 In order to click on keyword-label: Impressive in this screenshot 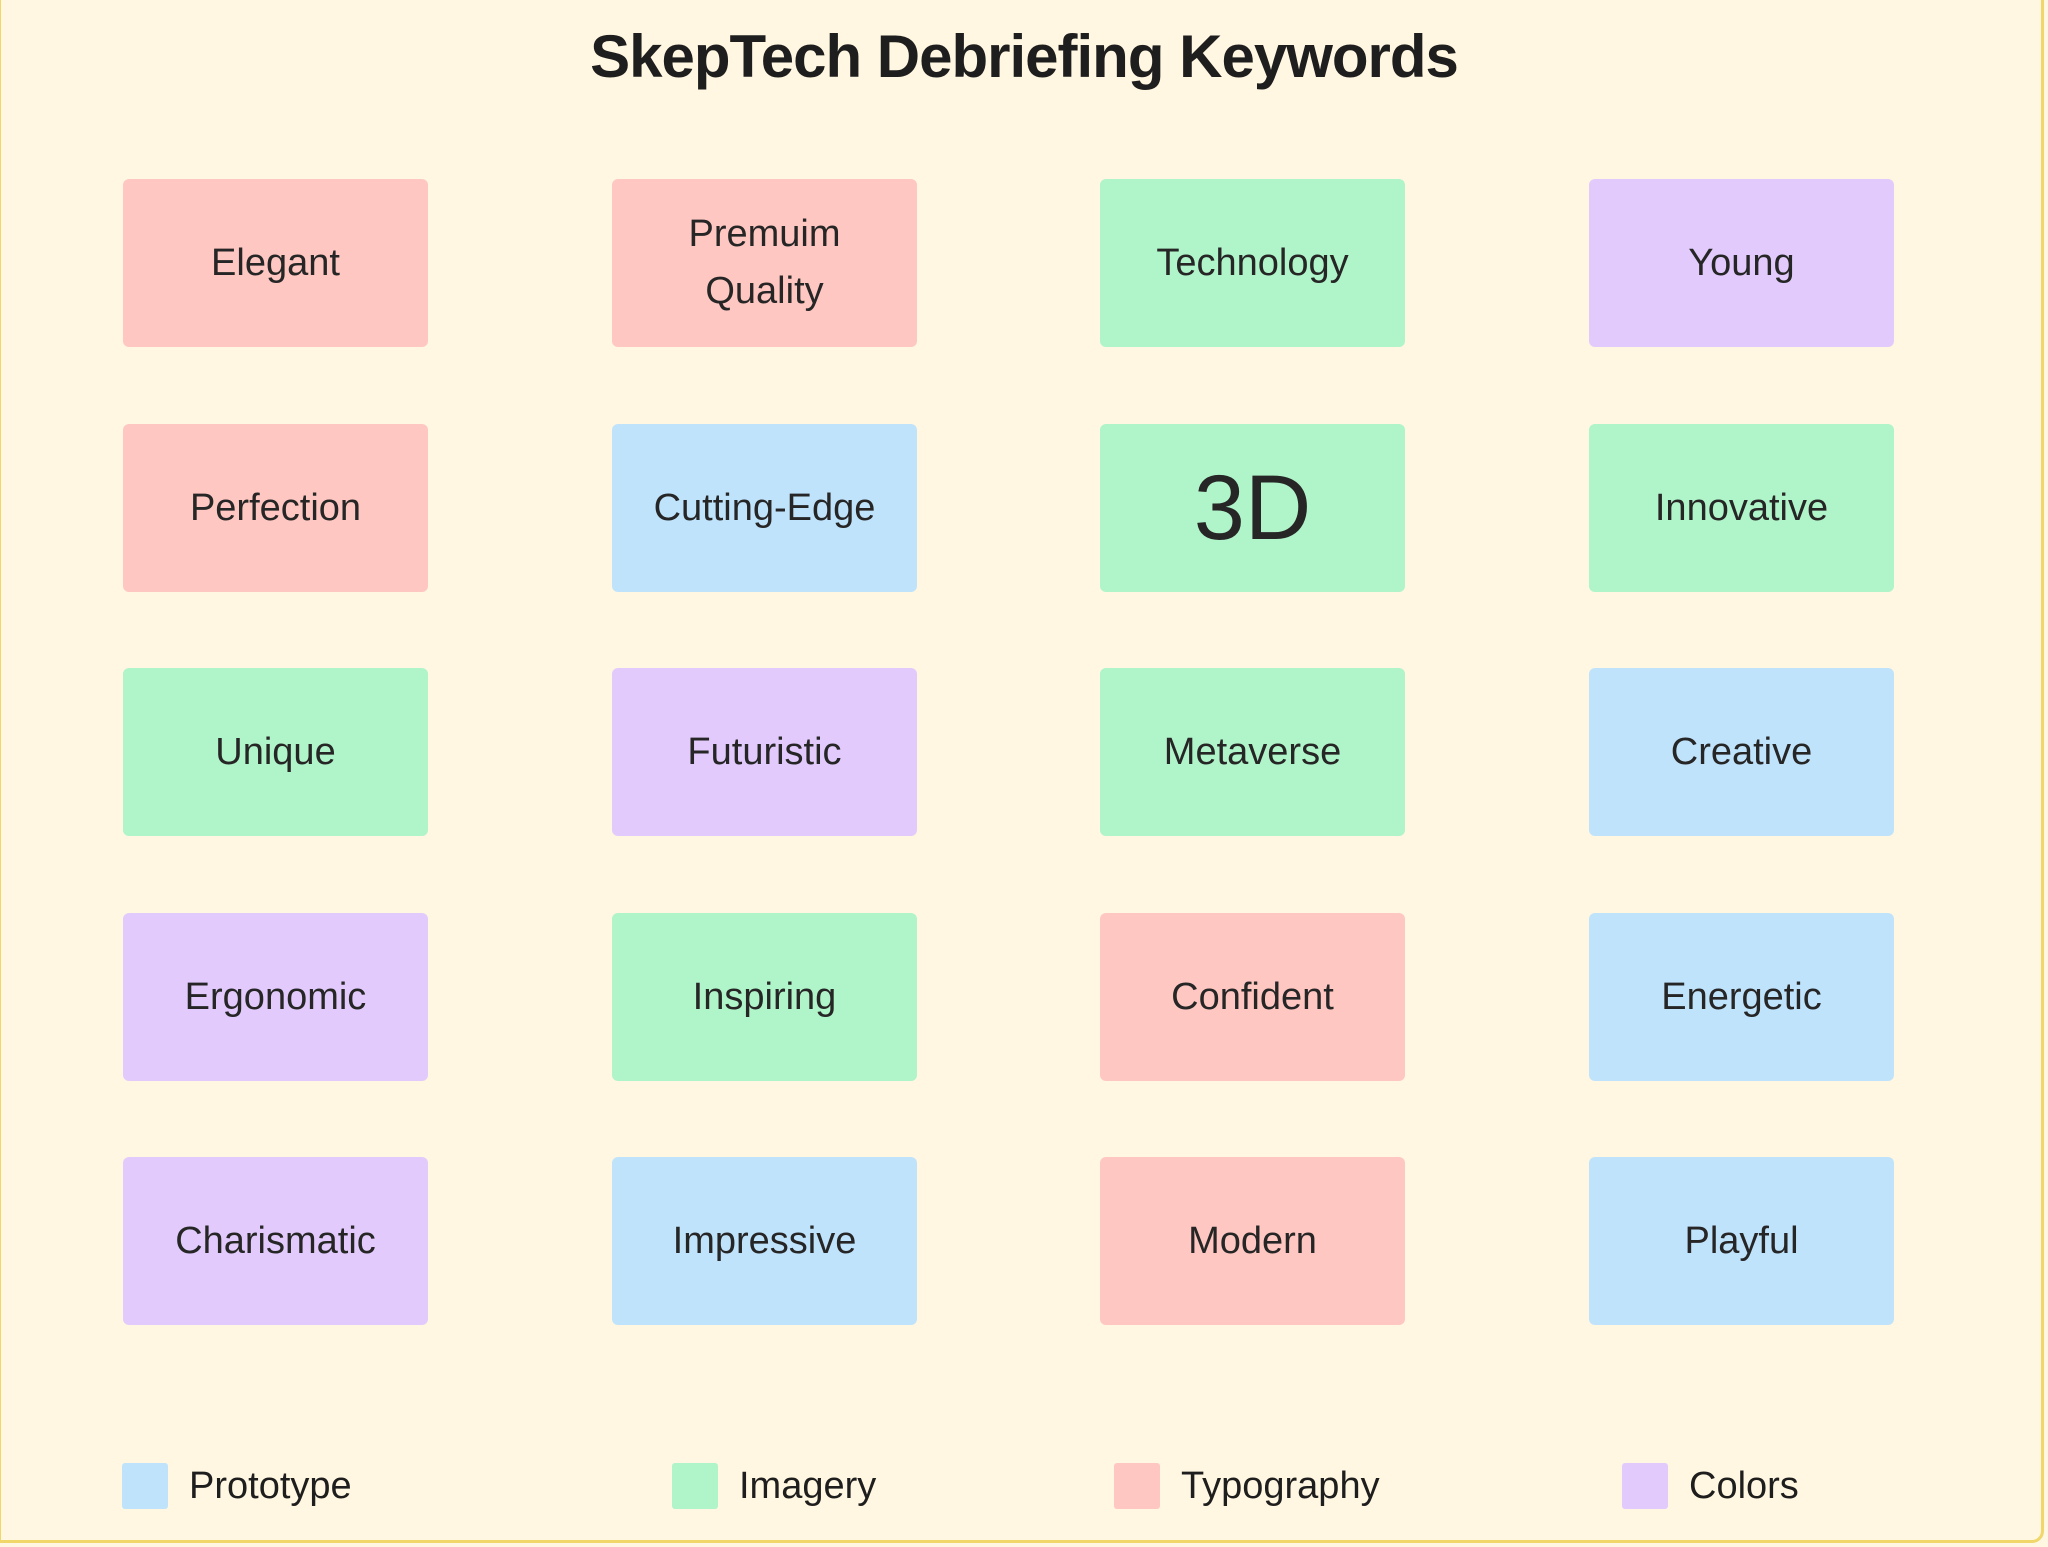, I will do `click(764, 1240)`.